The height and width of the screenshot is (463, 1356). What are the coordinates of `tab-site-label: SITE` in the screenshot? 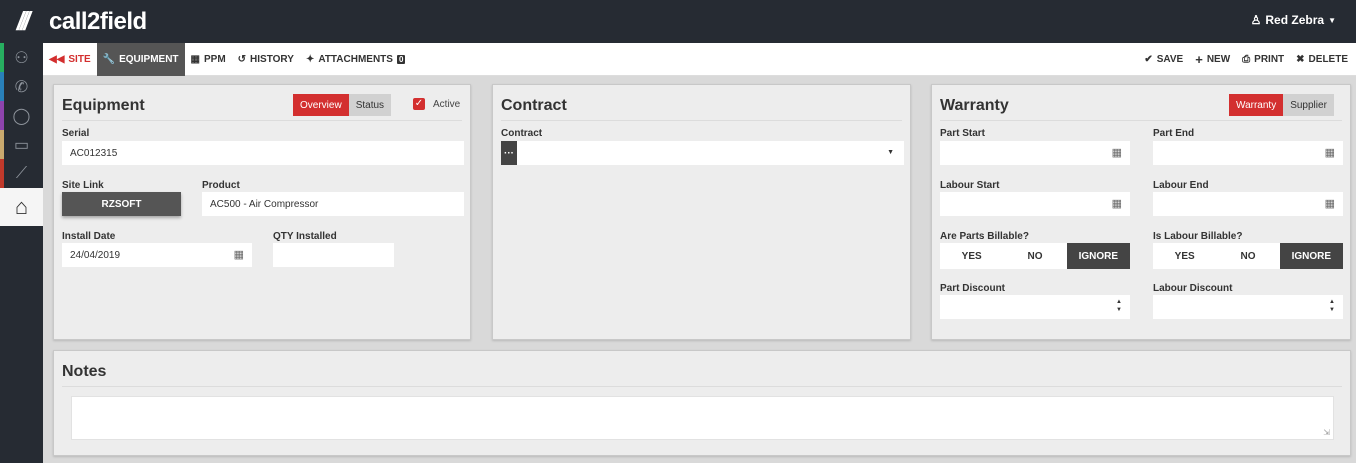 It's located at (79, 59).